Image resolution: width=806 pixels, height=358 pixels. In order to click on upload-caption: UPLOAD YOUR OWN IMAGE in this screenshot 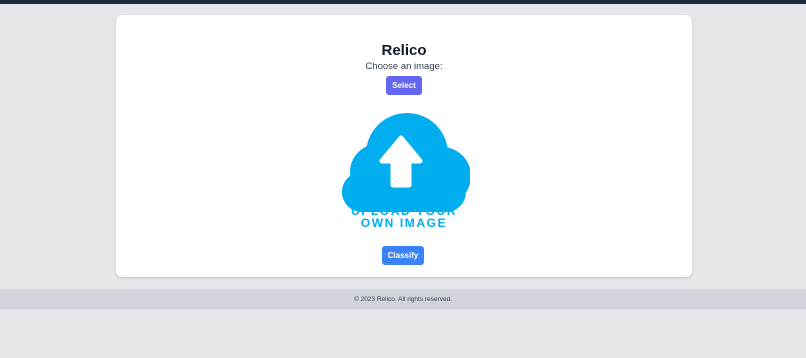, I will do `click(404, 217)`.